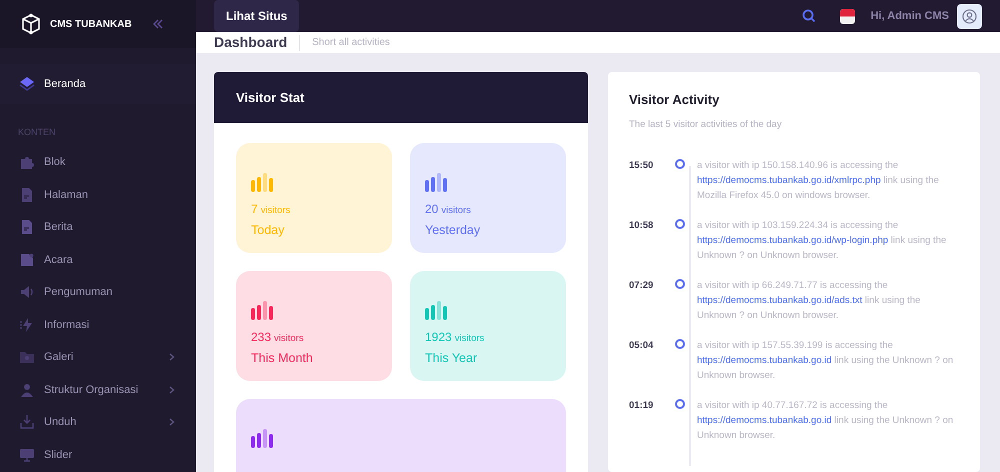  I want to click on period-label: This Year, so click(451, 359).